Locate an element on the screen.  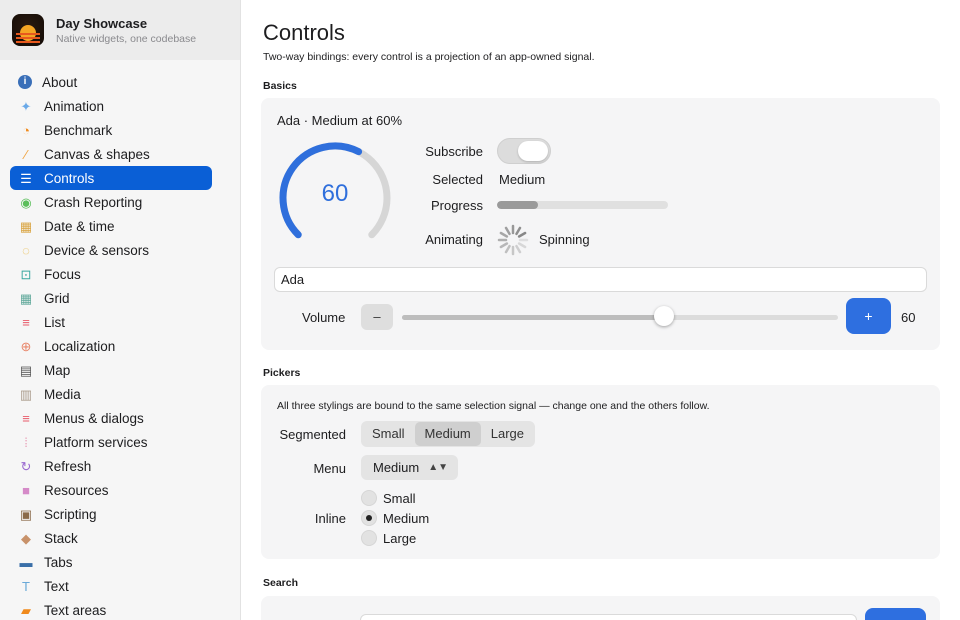
app-subtitle: Native widgets, one codebase is located at coordinates (126, 38).